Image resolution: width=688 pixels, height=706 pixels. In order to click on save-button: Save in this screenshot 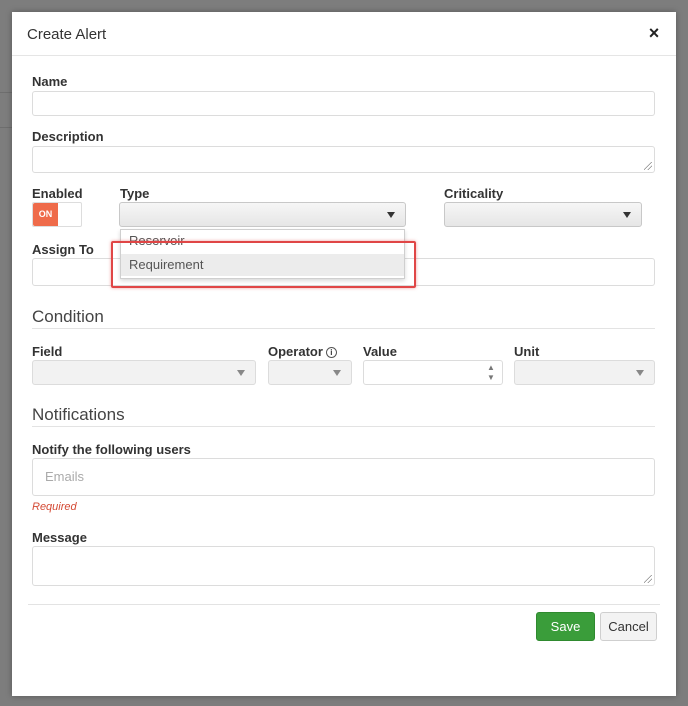, I will do `click(565, 626)`.